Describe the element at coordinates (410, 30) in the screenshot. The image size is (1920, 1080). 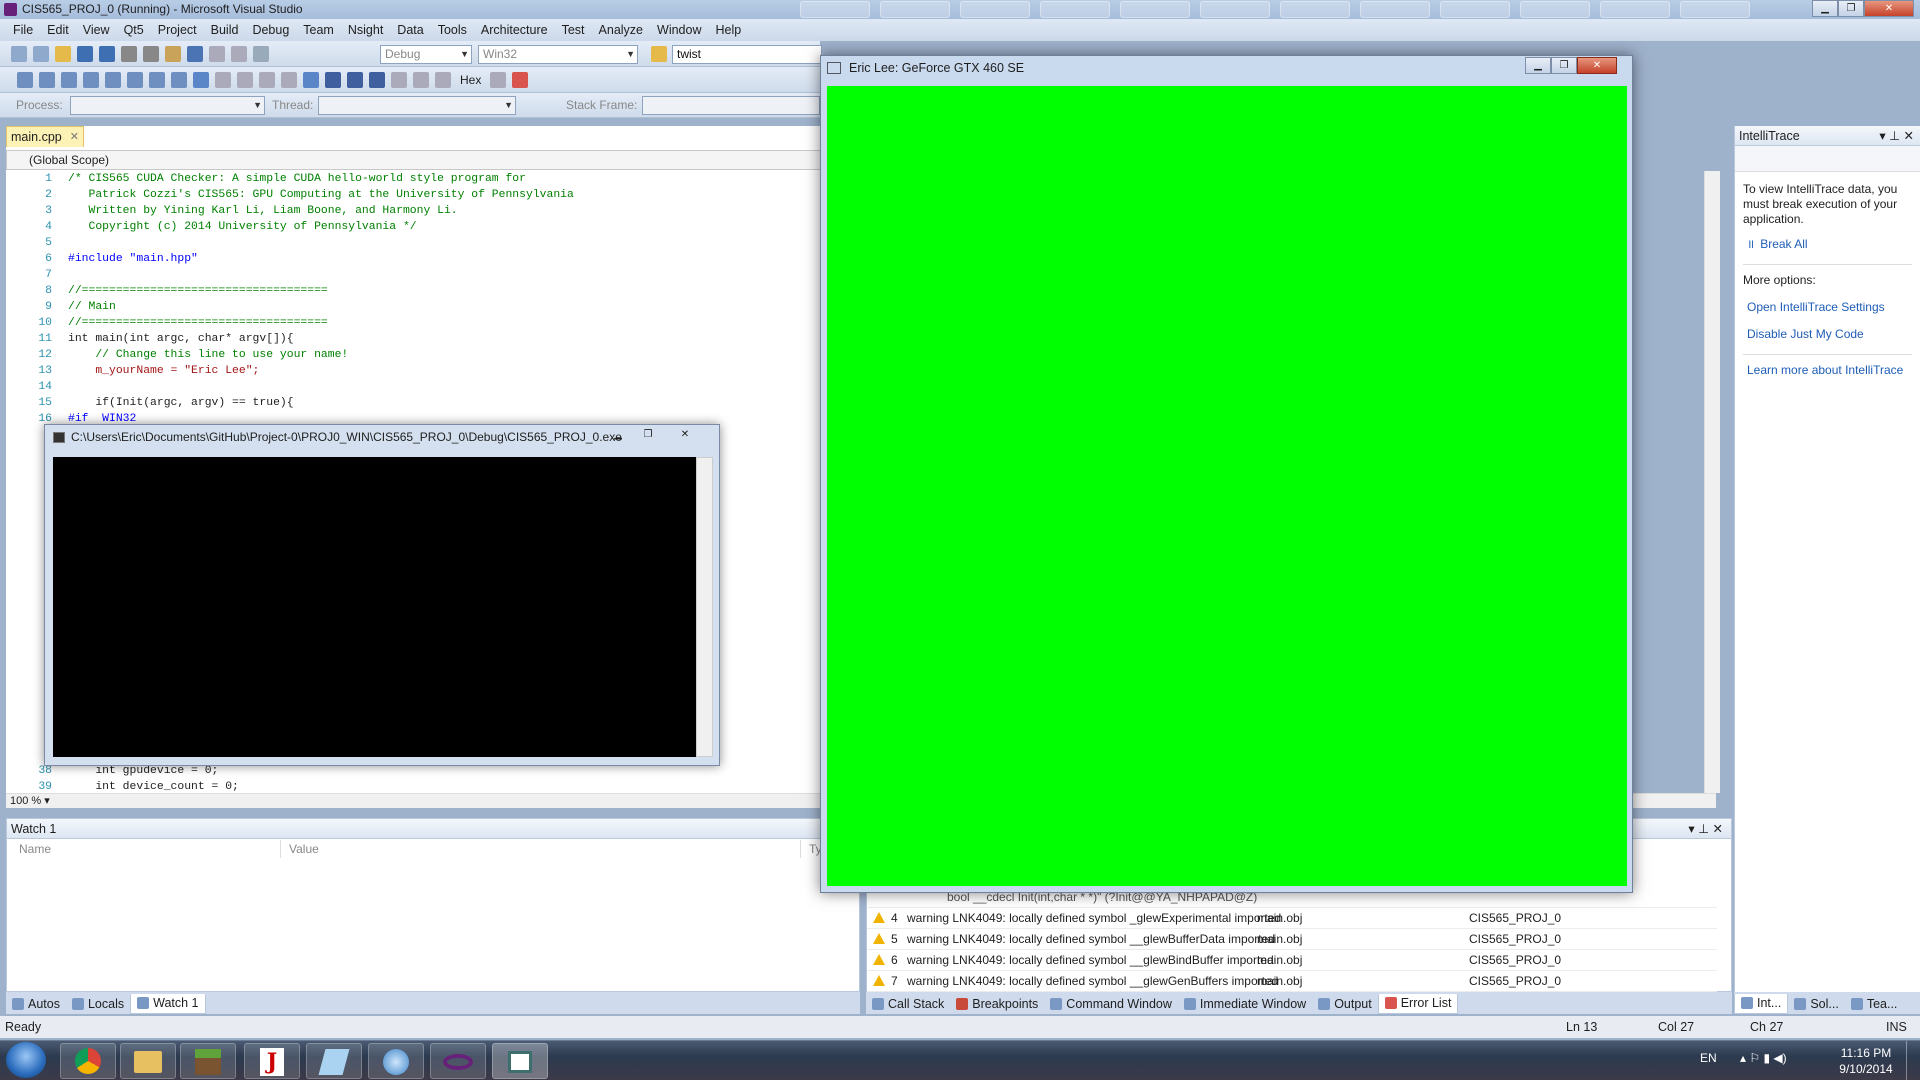
I see `menu-data: Data` at that location.